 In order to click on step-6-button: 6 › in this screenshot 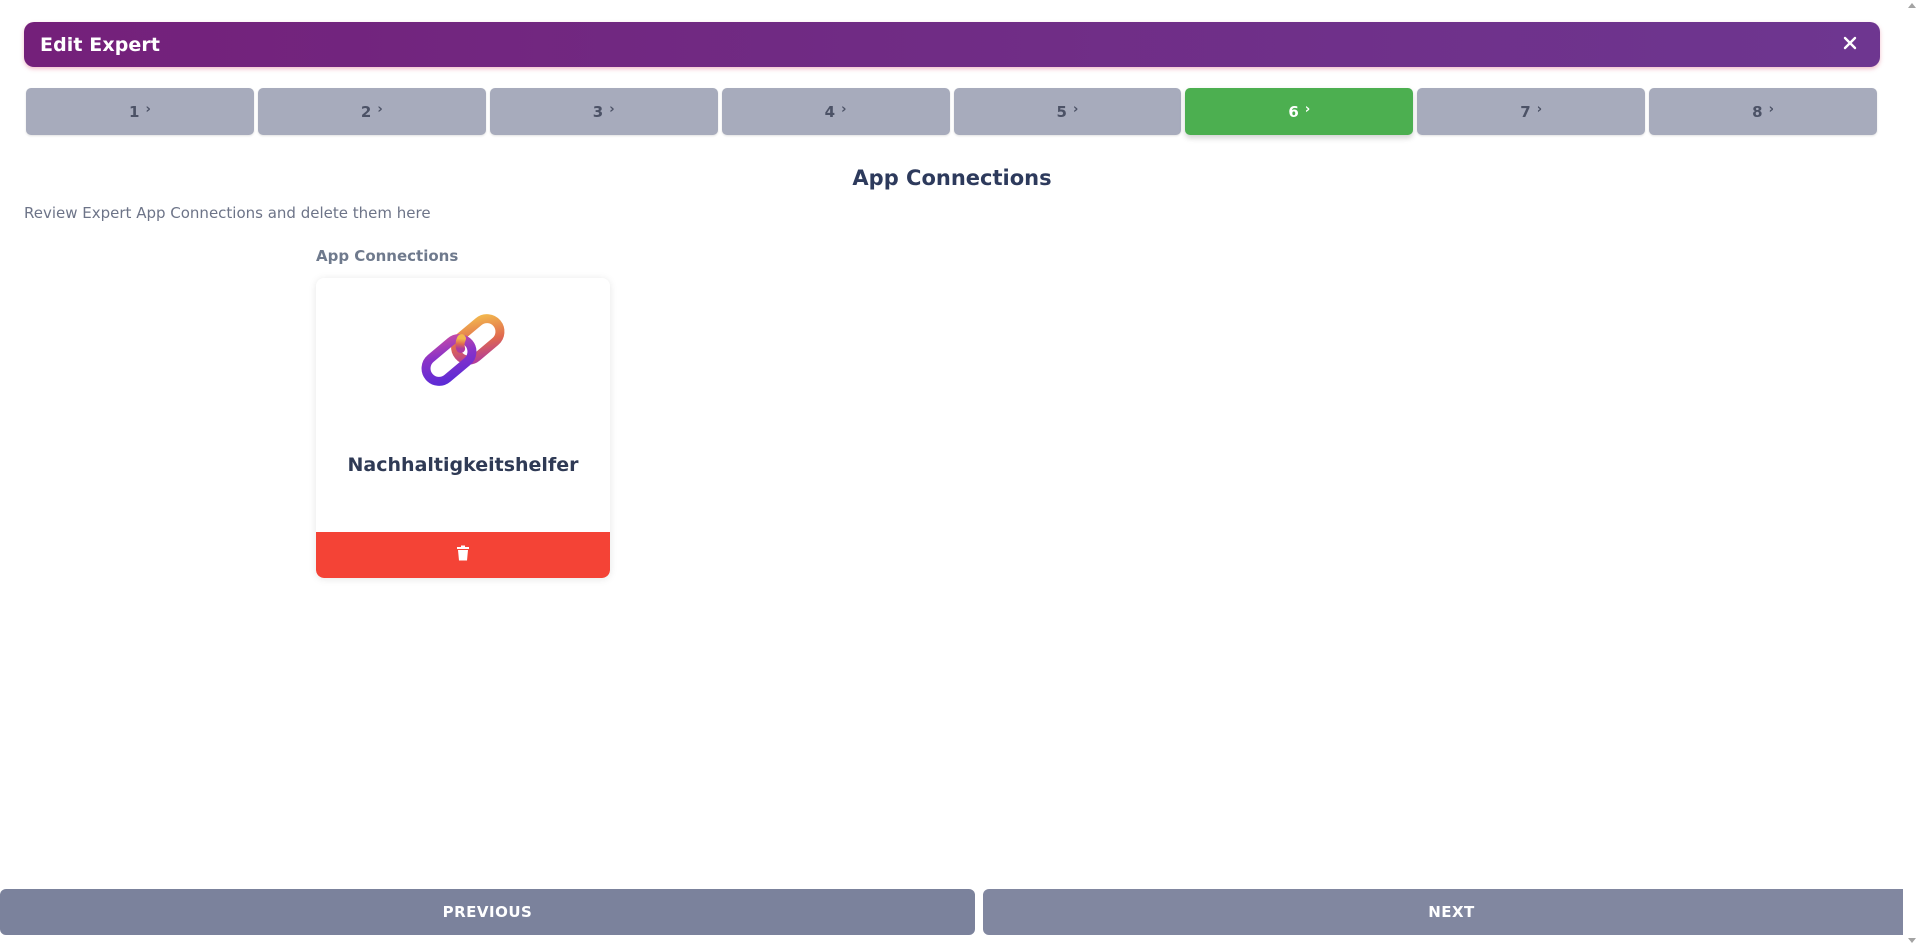, I will do `click(1299, 111)`.